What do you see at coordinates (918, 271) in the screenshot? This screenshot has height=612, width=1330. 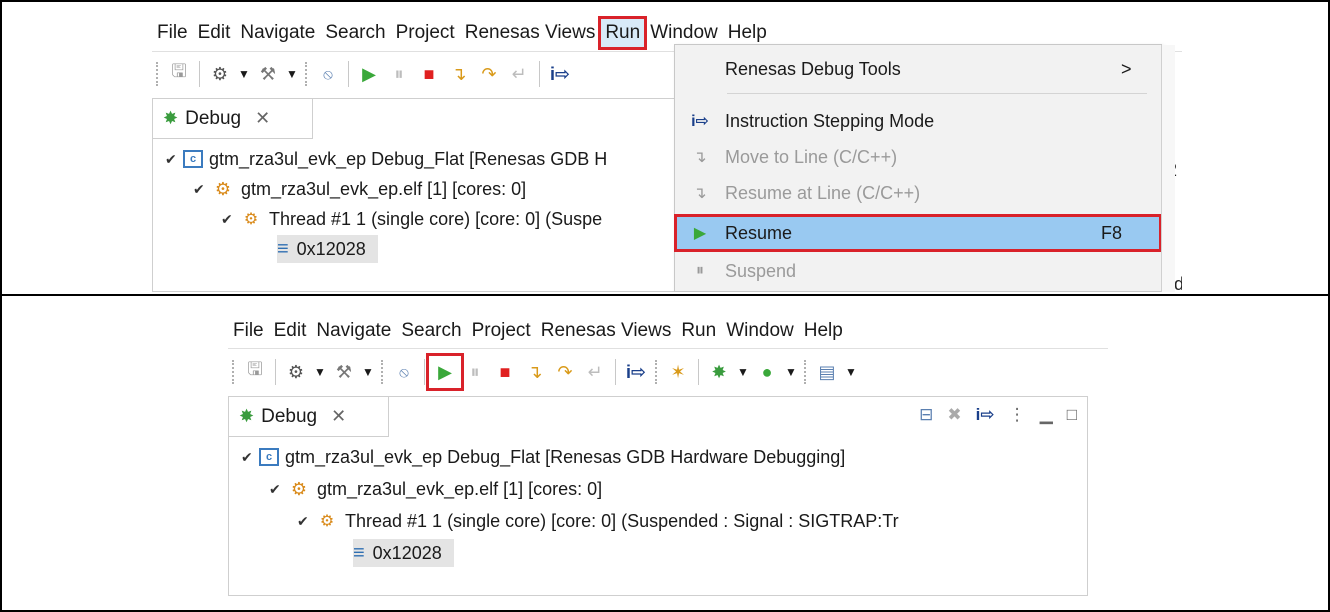 I see `menu-item-suspend: ⏸ Suspend` at bounding box center [918, 271].